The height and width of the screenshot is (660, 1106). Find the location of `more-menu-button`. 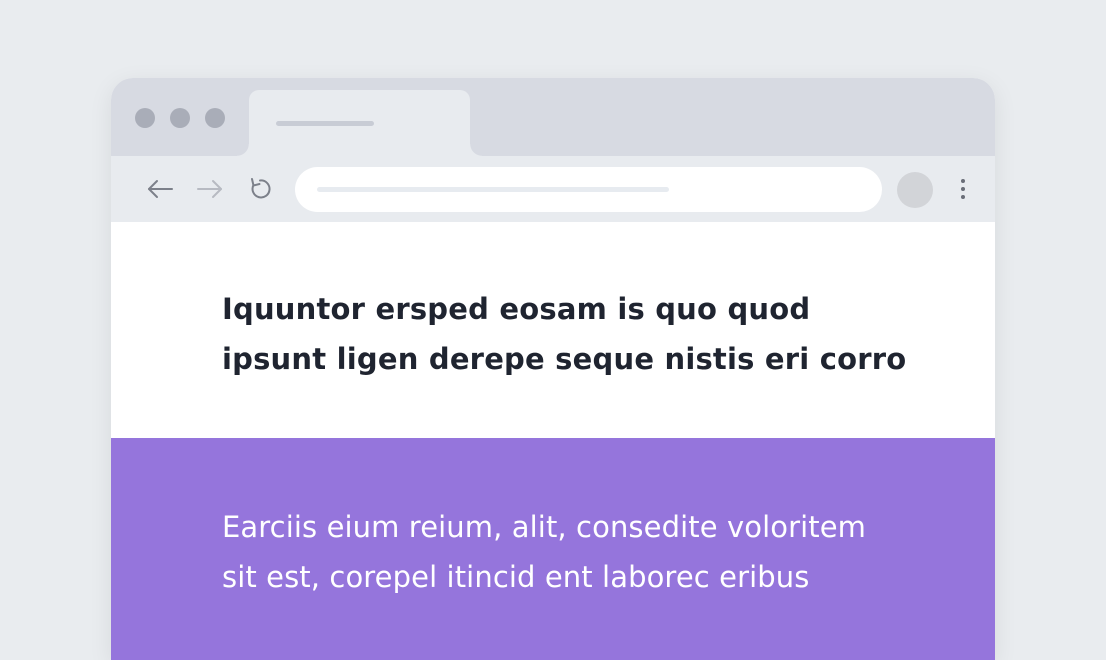

more-menu-button is located at coordinates (963, 189).